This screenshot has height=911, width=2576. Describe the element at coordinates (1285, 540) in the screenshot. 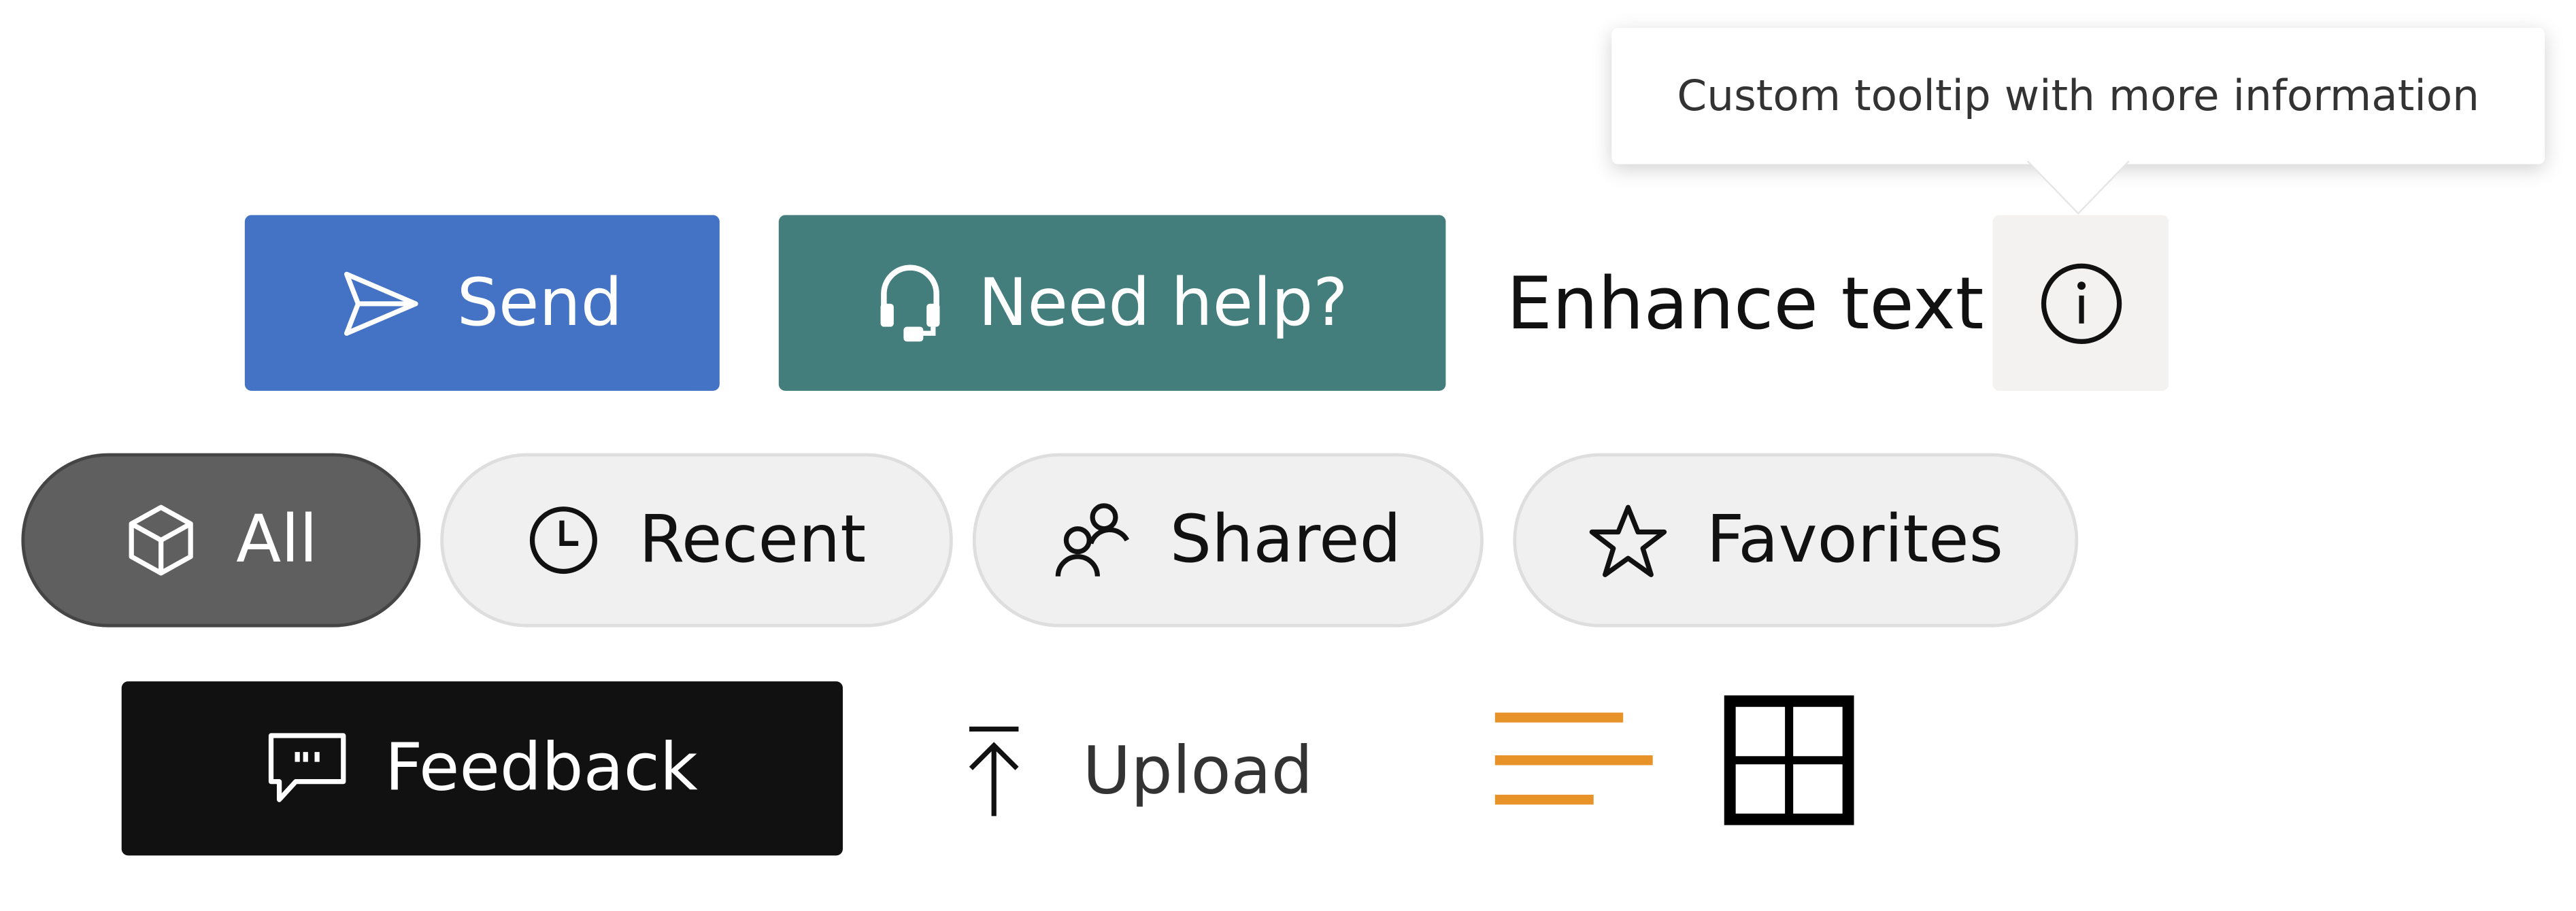

I see `filter-label: Shared` at that location.